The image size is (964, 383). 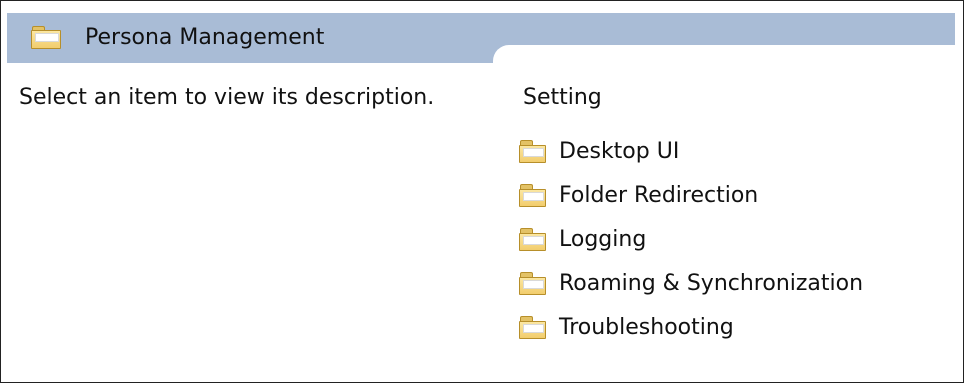 I want to click on list-item-label: Logging, so click(x=603, y=239).